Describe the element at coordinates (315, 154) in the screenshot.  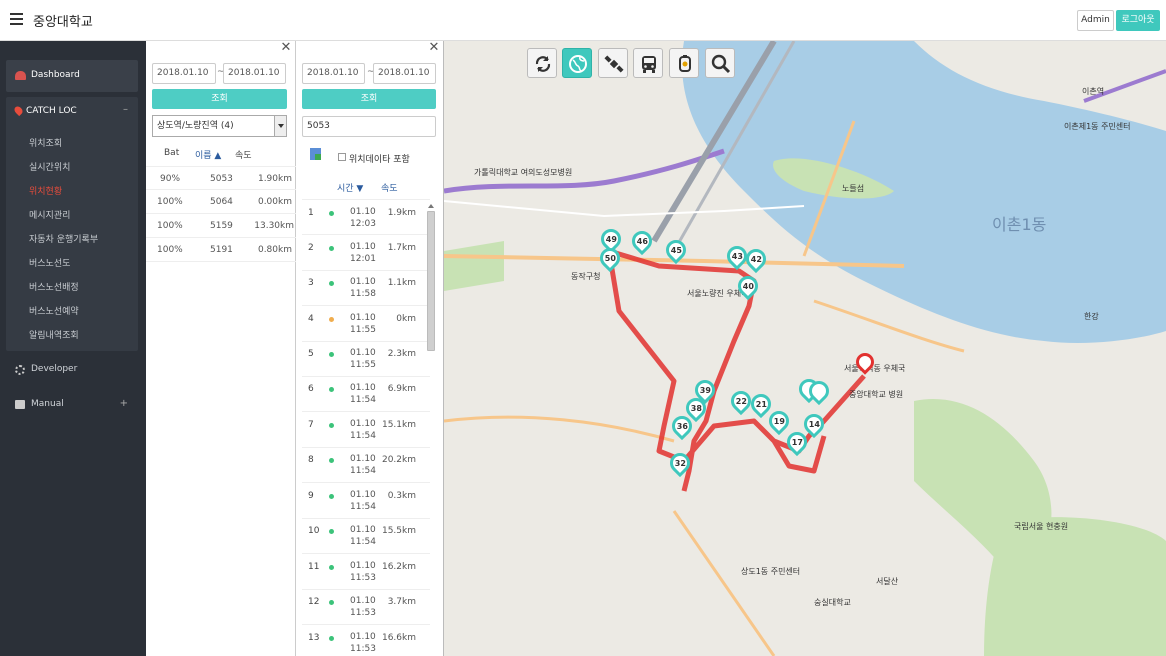
I see `excel-download-icon` at that location.